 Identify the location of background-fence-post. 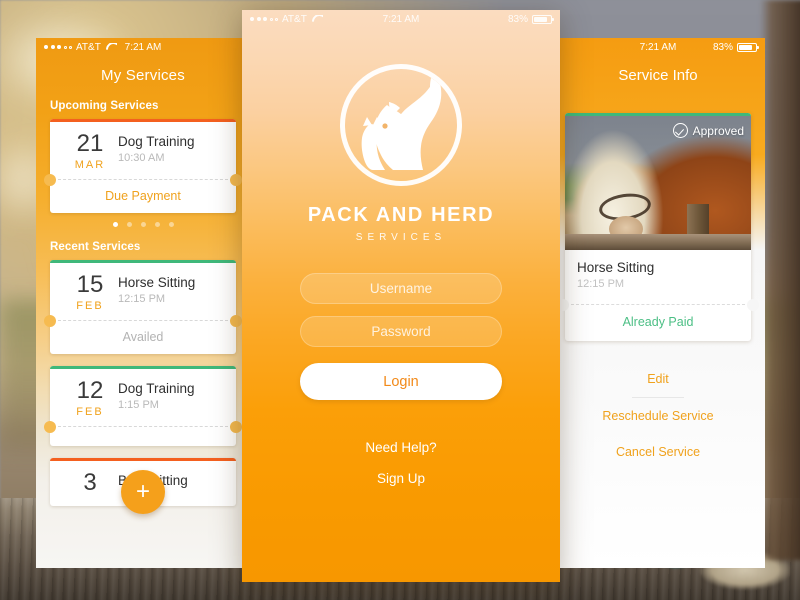
(780, 280).